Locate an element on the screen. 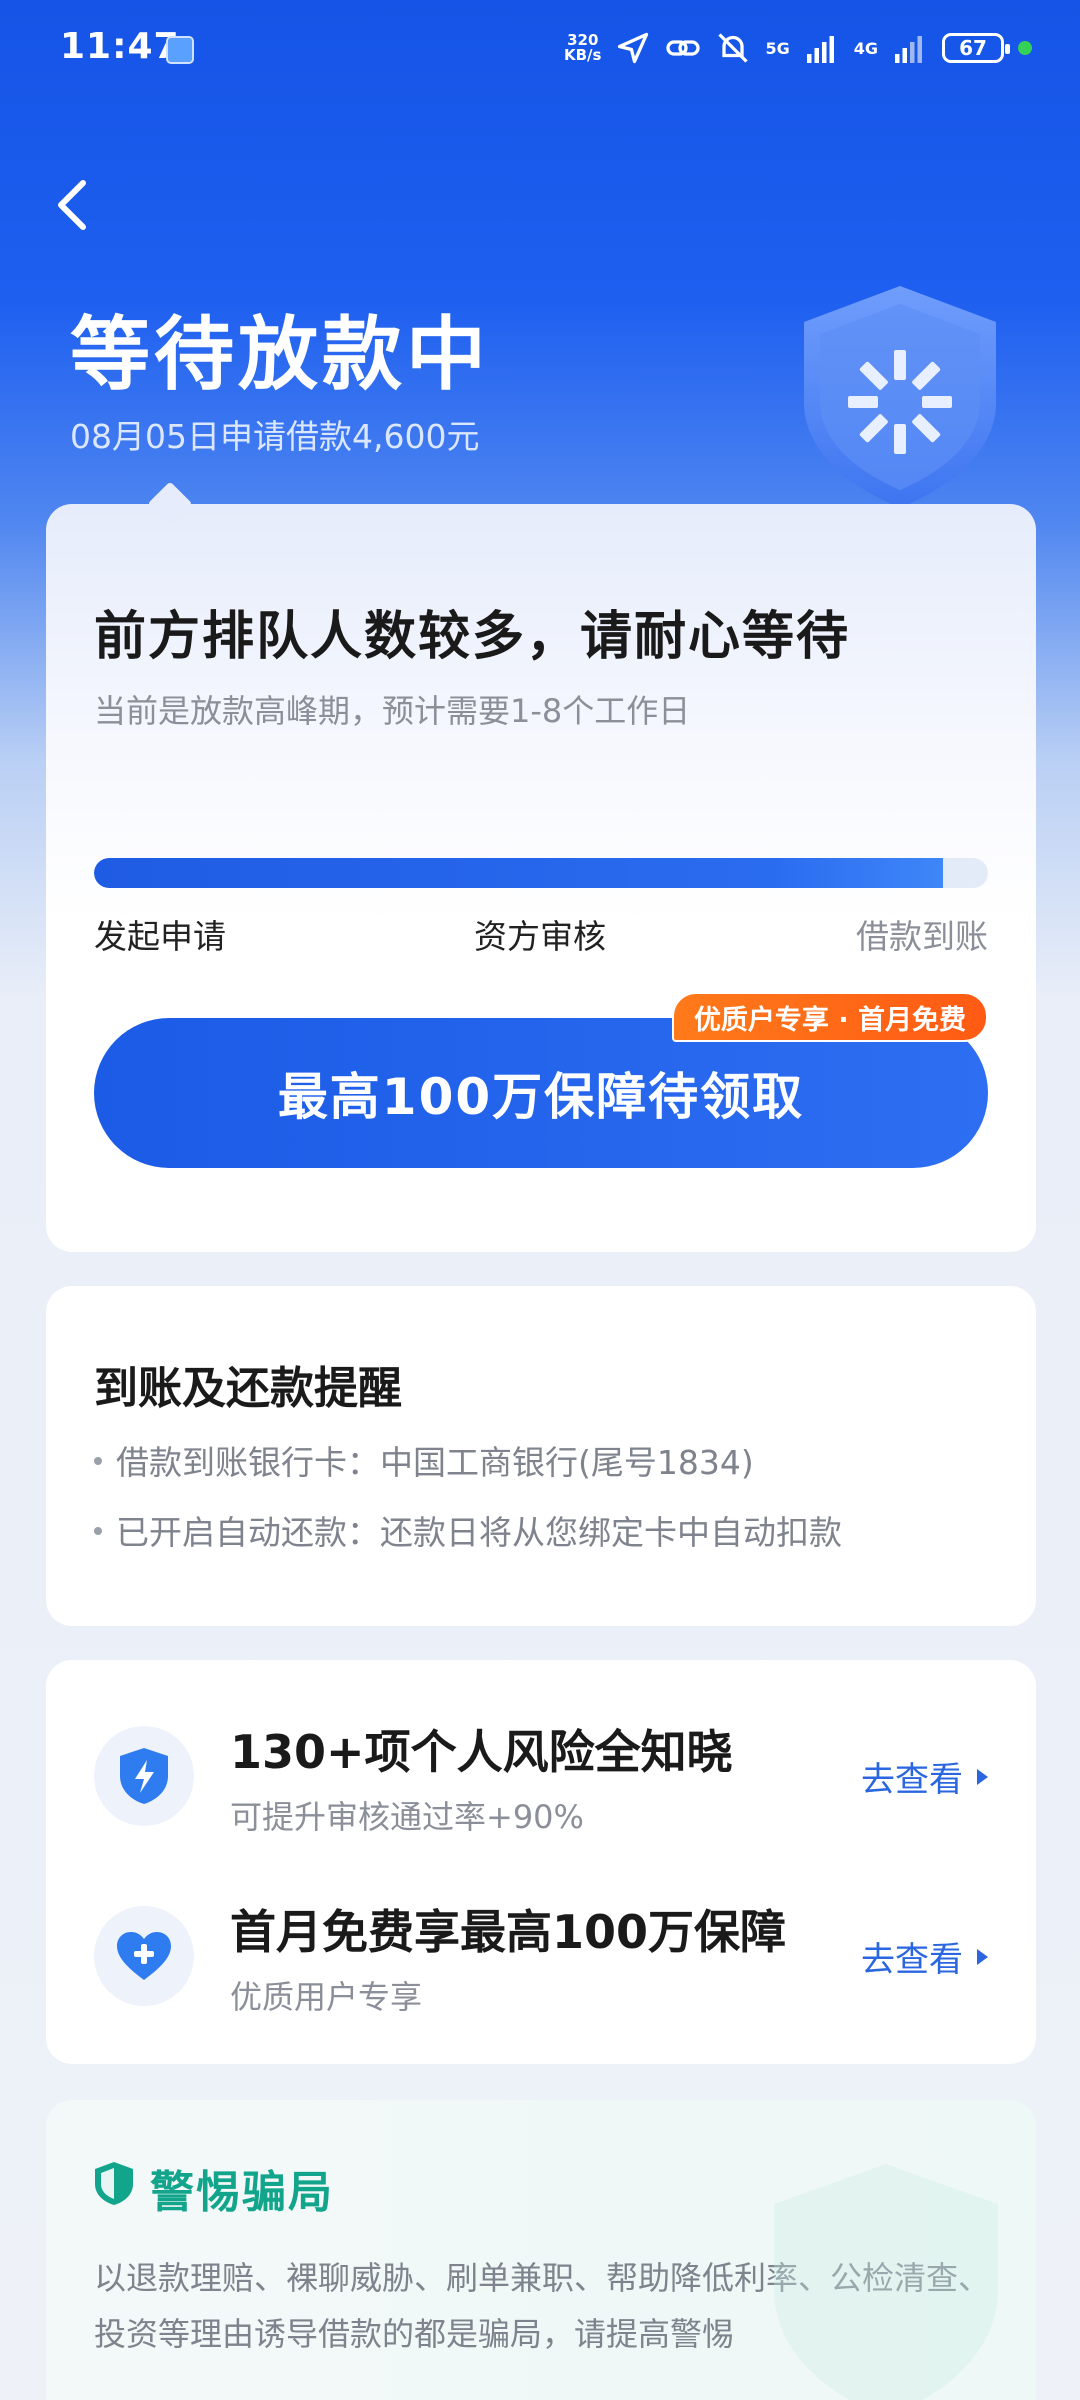 The height and width of the screenshot is (2400, 1080). link-app-icon is located at coordinates (180, 50).